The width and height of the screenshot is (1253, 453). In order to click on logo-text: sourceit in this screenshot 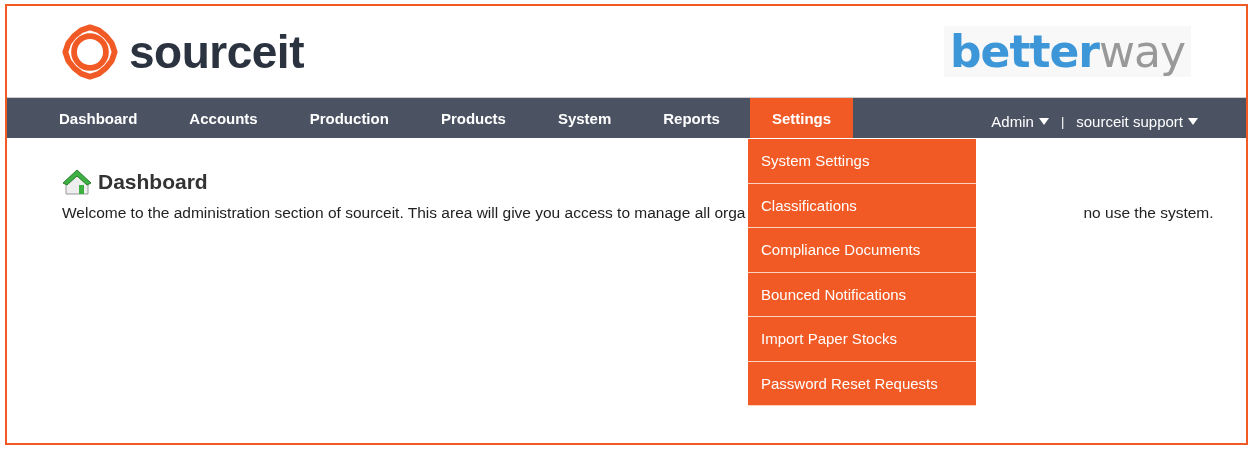, I will do `click(216, 51)`.